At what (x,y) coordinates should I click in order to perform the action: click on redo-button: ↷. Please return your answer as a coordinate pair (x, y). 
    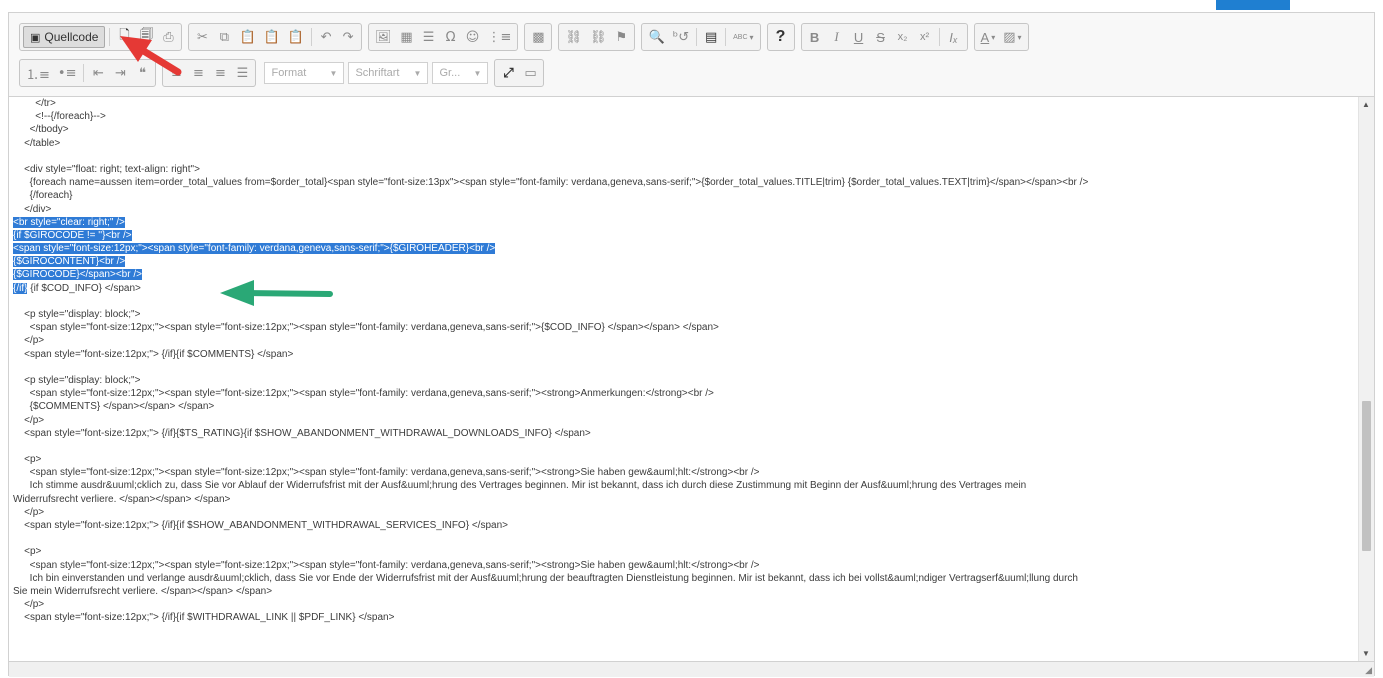
    Looking at the image, I should click on (348, 37).